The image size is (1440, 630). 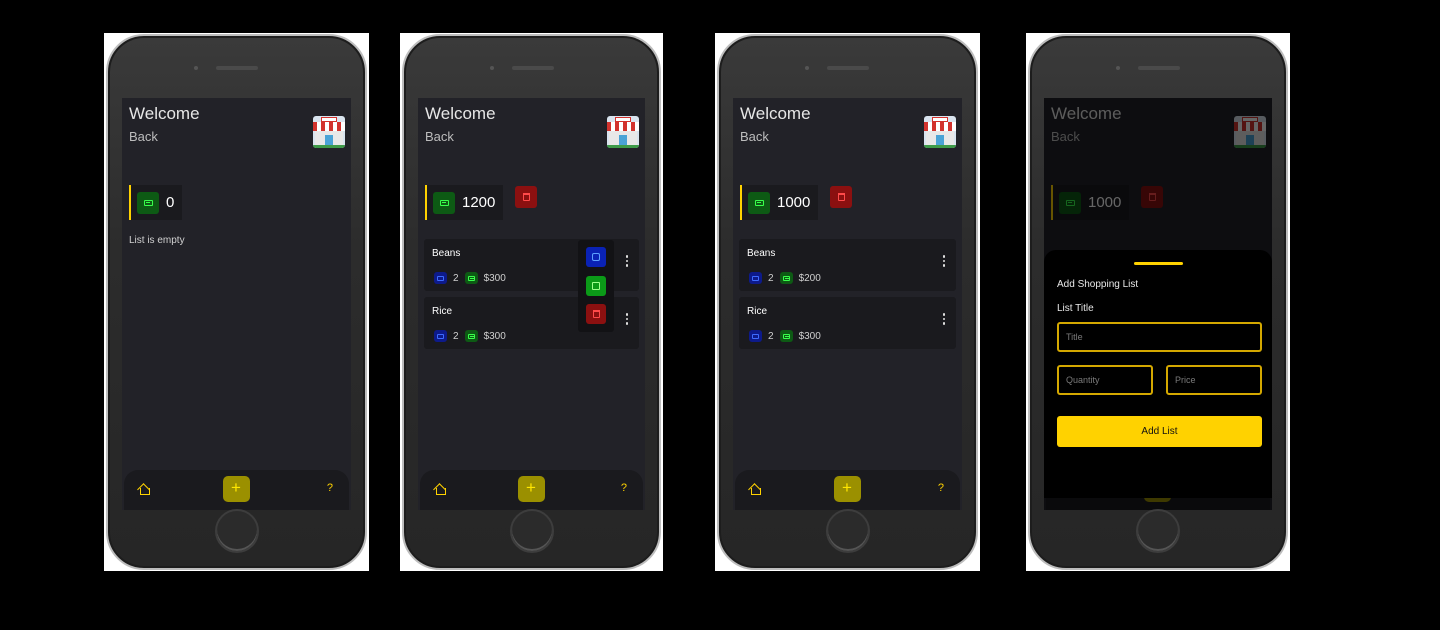 What do you see at coordinates (809, 278) in the screenshot?
I see `item-price: $200` at bounding box center [809, 278].